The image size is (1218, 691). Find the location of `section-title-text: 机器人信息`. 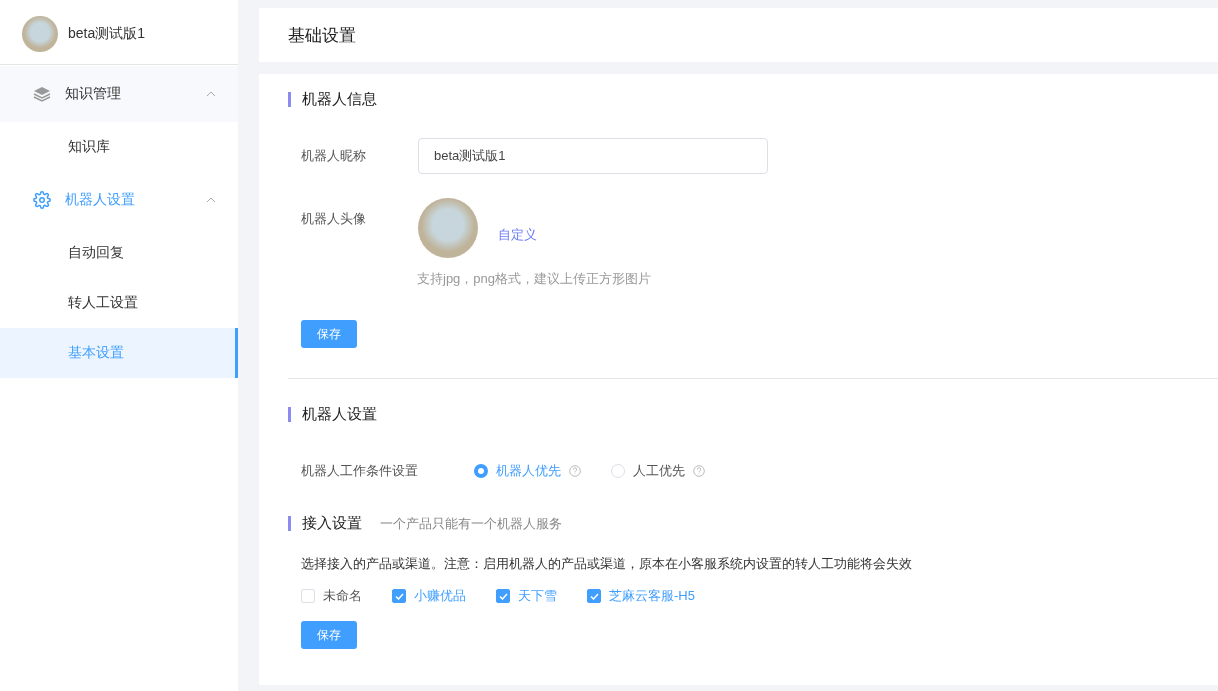

section-title-text: 机器人信息 is located at coordinates (339, 99).